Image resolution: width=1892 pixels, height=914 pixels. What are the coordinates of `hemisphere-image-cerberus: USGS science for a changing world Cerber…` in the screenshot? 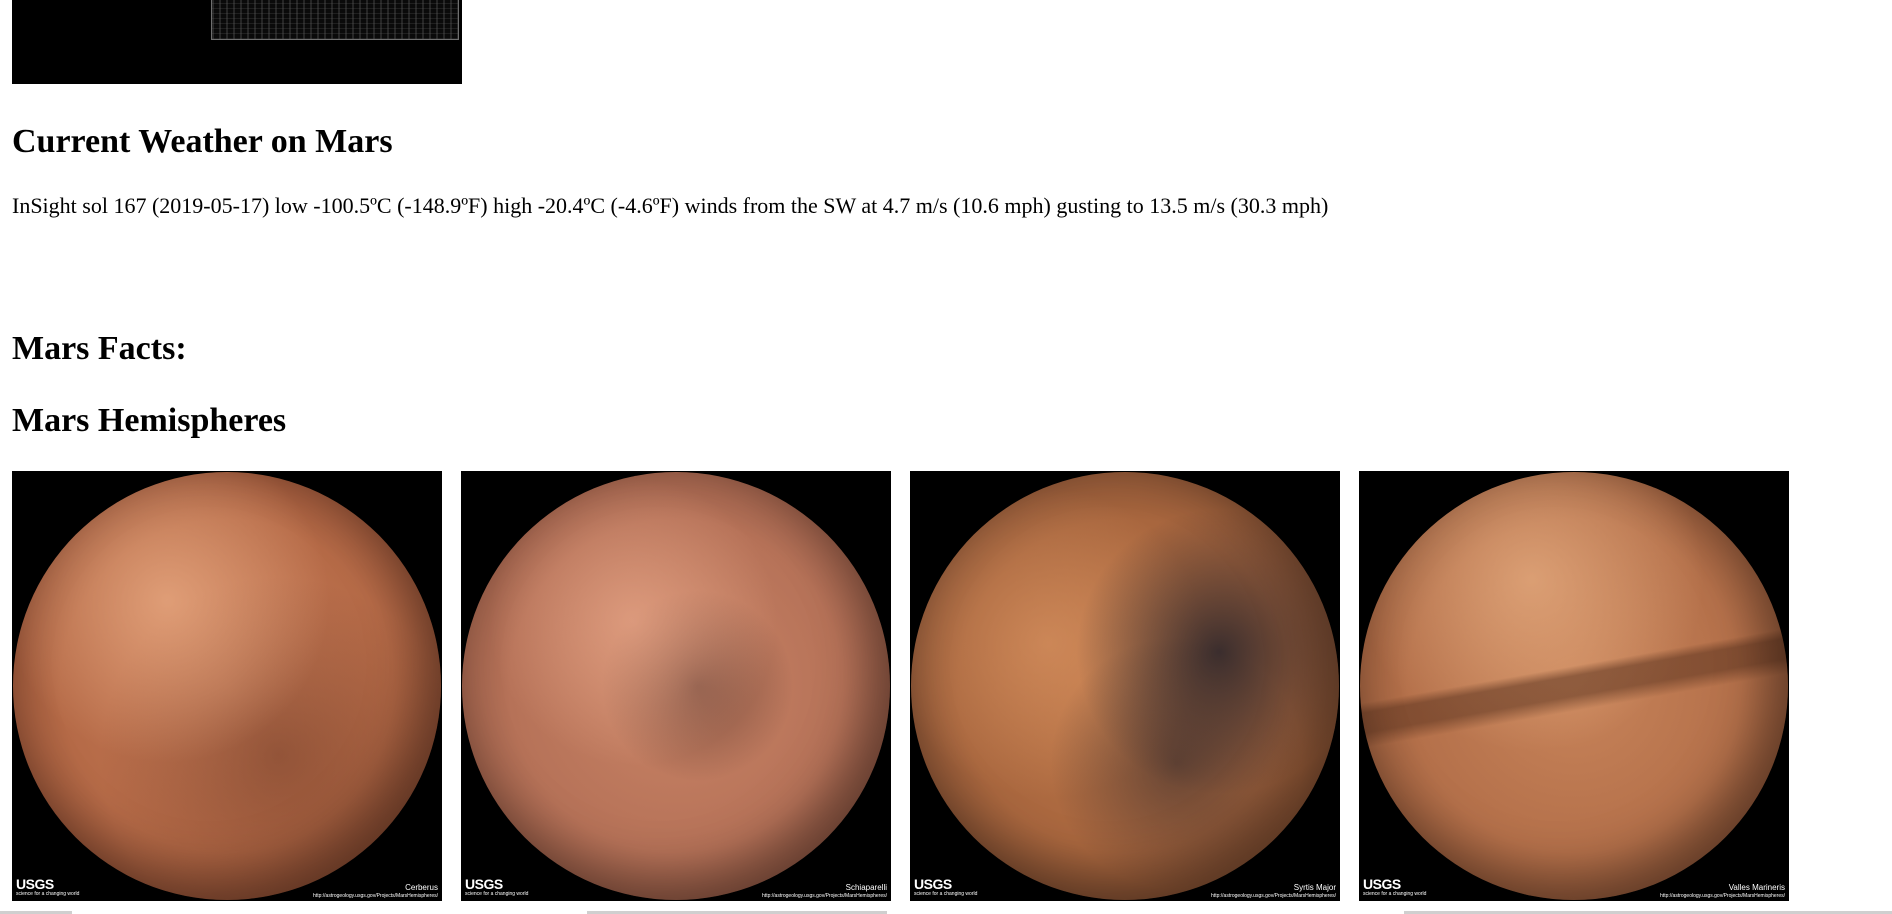 It's located at (227, 686).